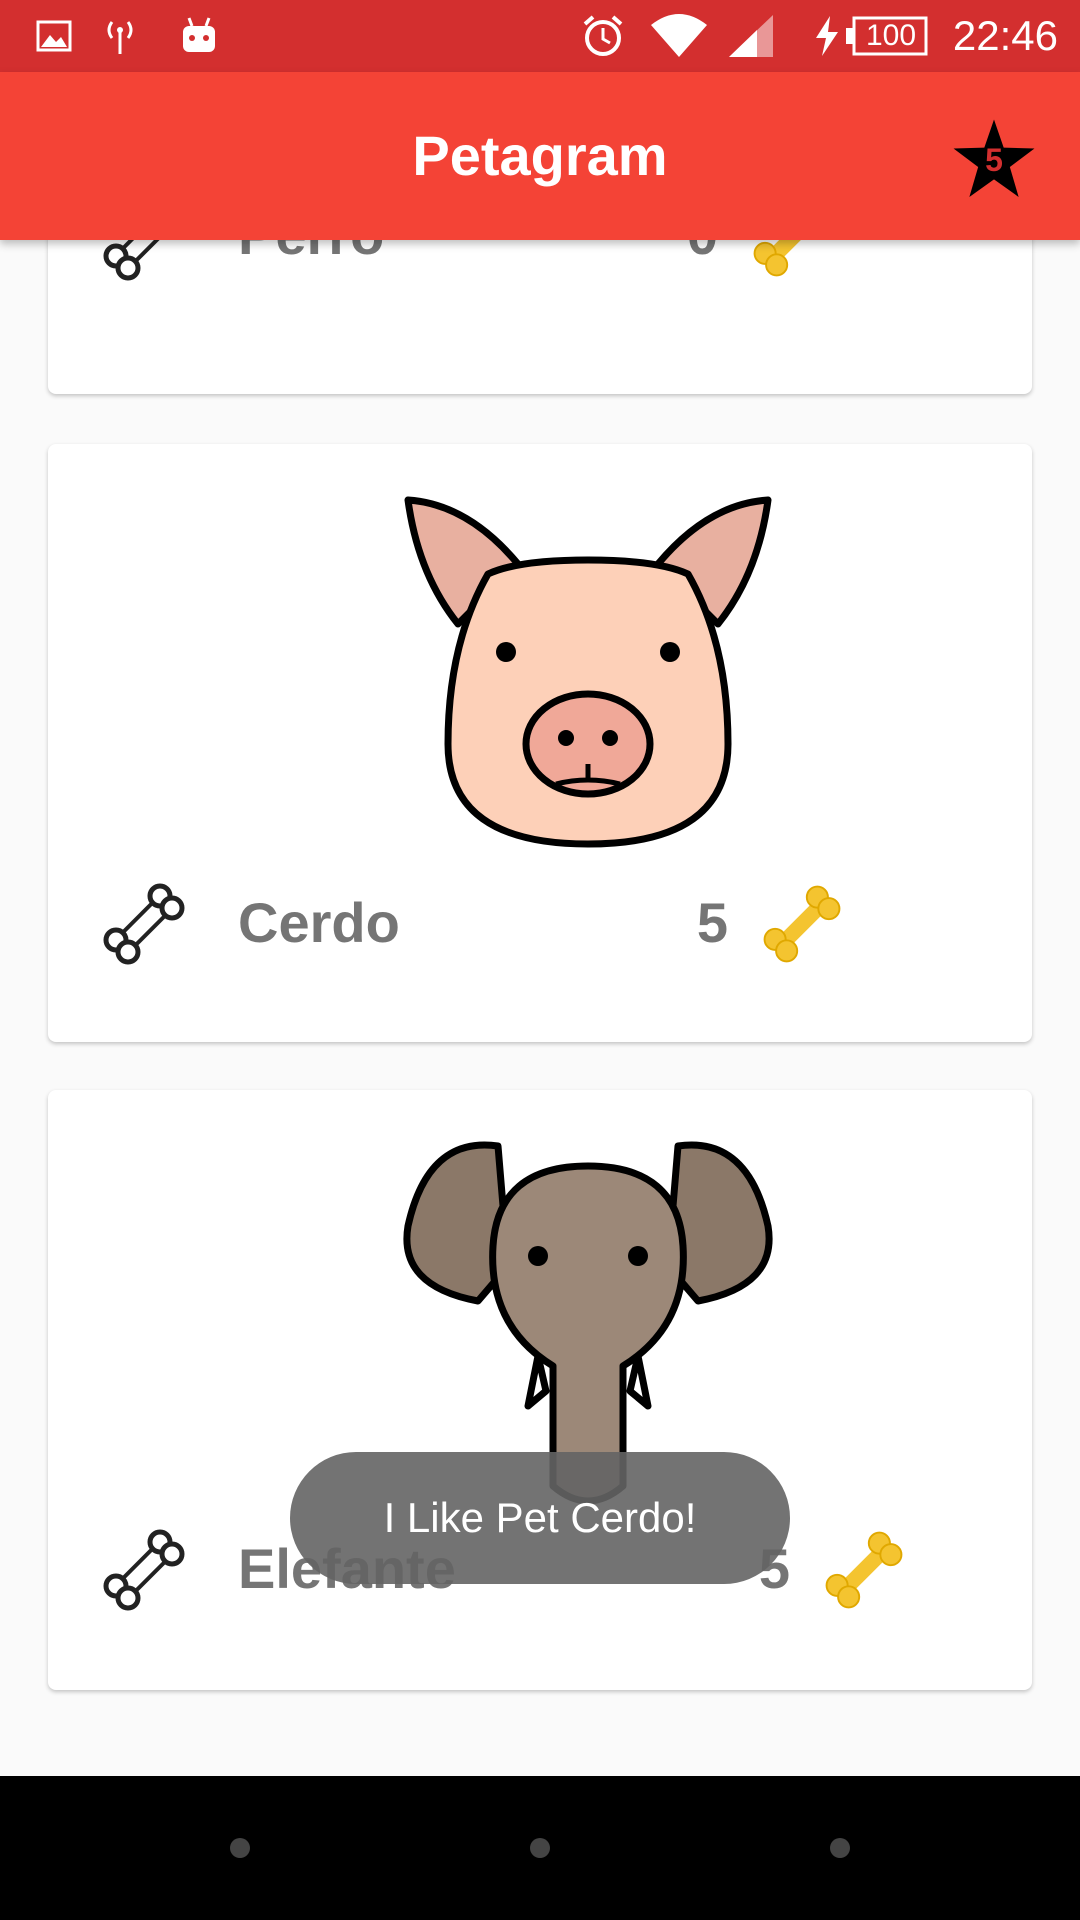 The width and height of the screenshot is (1080, 1920). I want to click on battery-level: 100, so click(891, 35).